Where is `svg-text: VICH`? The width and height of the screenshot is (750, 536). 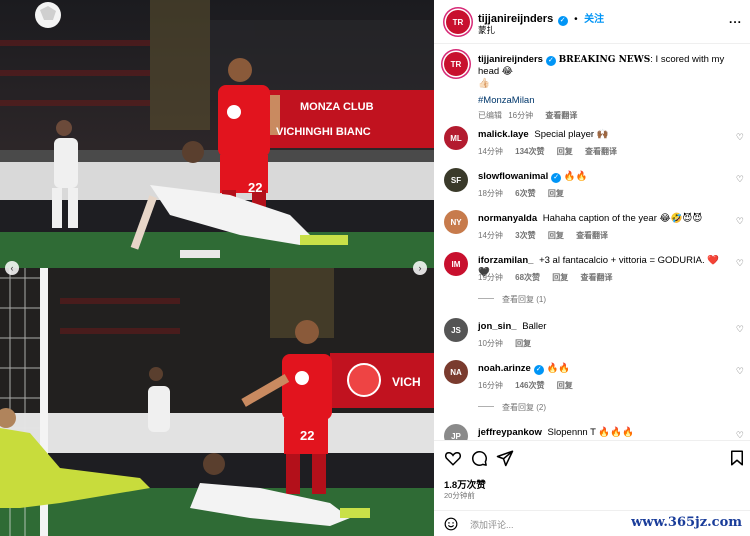
svg-text: VICH is located at coordinates (406, 382).